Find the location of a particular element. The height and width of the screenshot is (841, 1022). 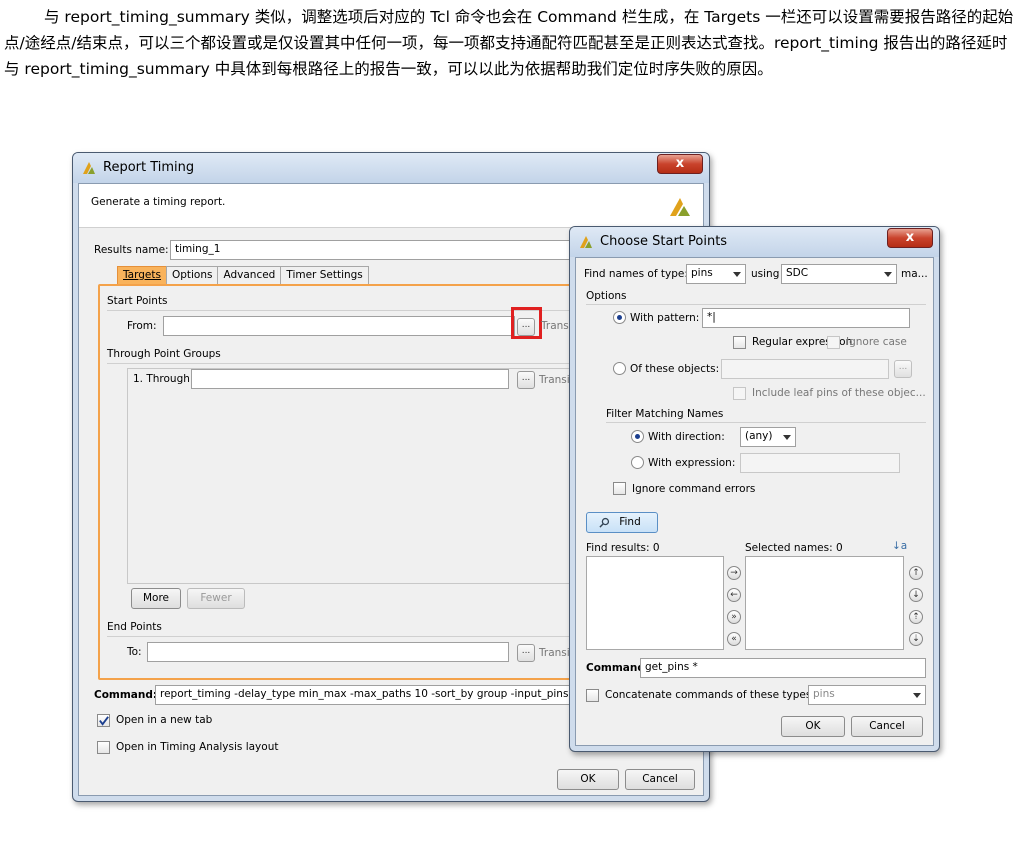

from-label: From: is located at coordinates (142, 326).